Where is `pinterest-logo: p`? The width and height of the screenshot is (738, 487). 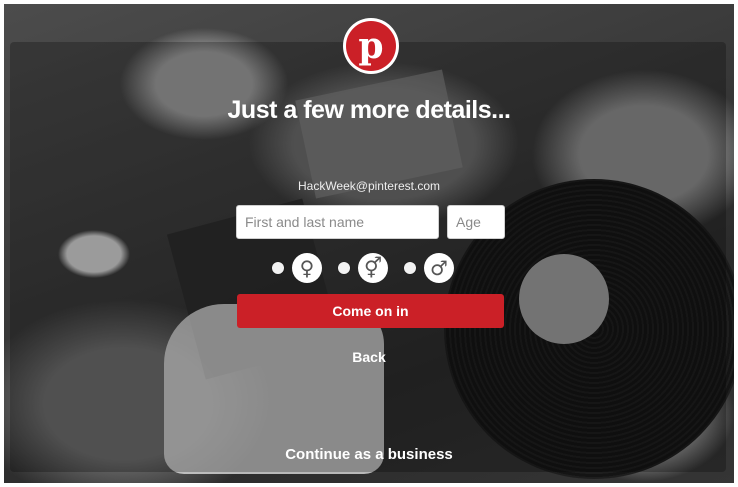
pinterest-logo: p is located at coordinates (371, 46).